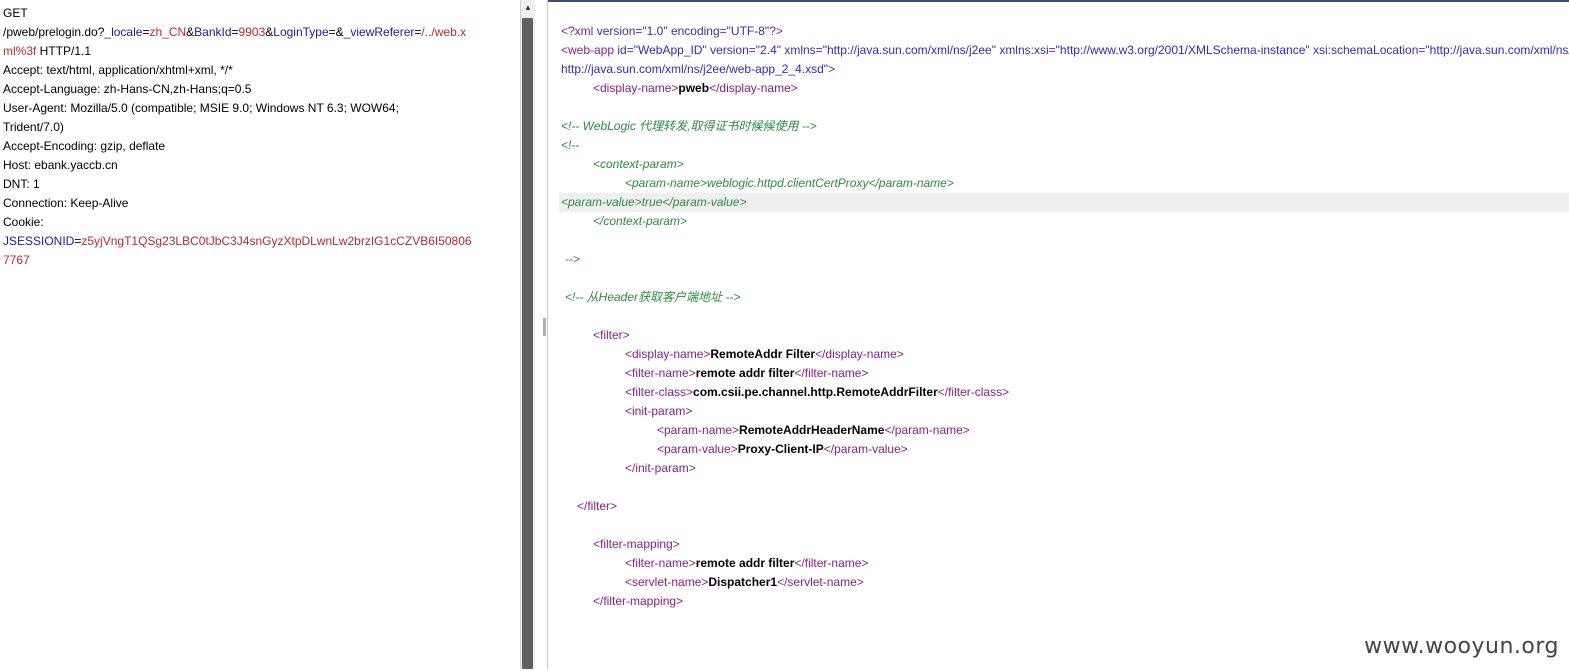  I want to click on xml-decl-close: ?>, so click(776, 31).